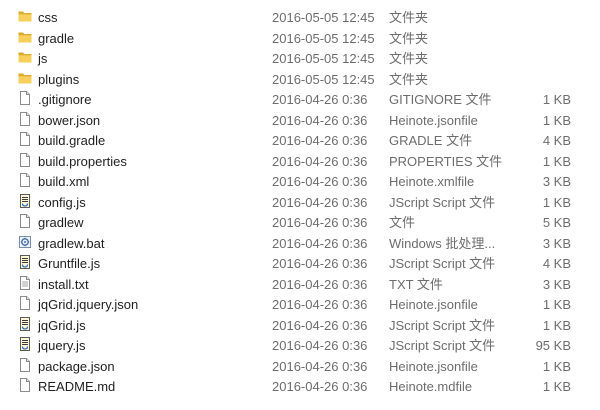 Image resolution: width=600 pixels, height=410 pixels. Describe the element at coordinates (48, 17) in the screenshot. I see `file-name: css` at that location.